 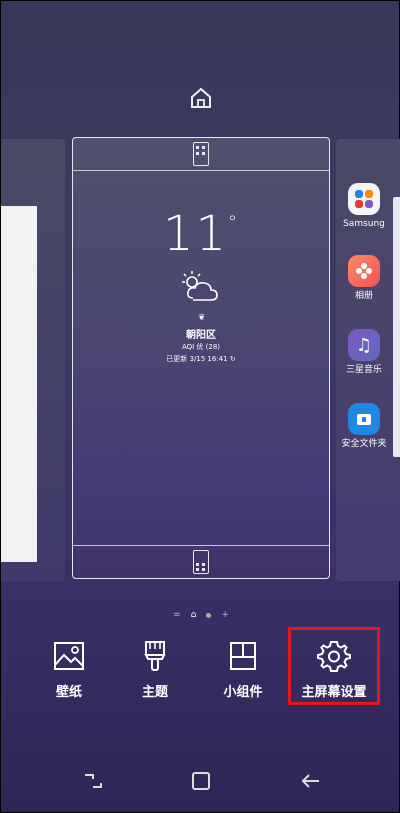 What do you see at coordinates (177, 615) in the screenshot?
I see `briefing-indicator: =` at bounding box center [177, 615].